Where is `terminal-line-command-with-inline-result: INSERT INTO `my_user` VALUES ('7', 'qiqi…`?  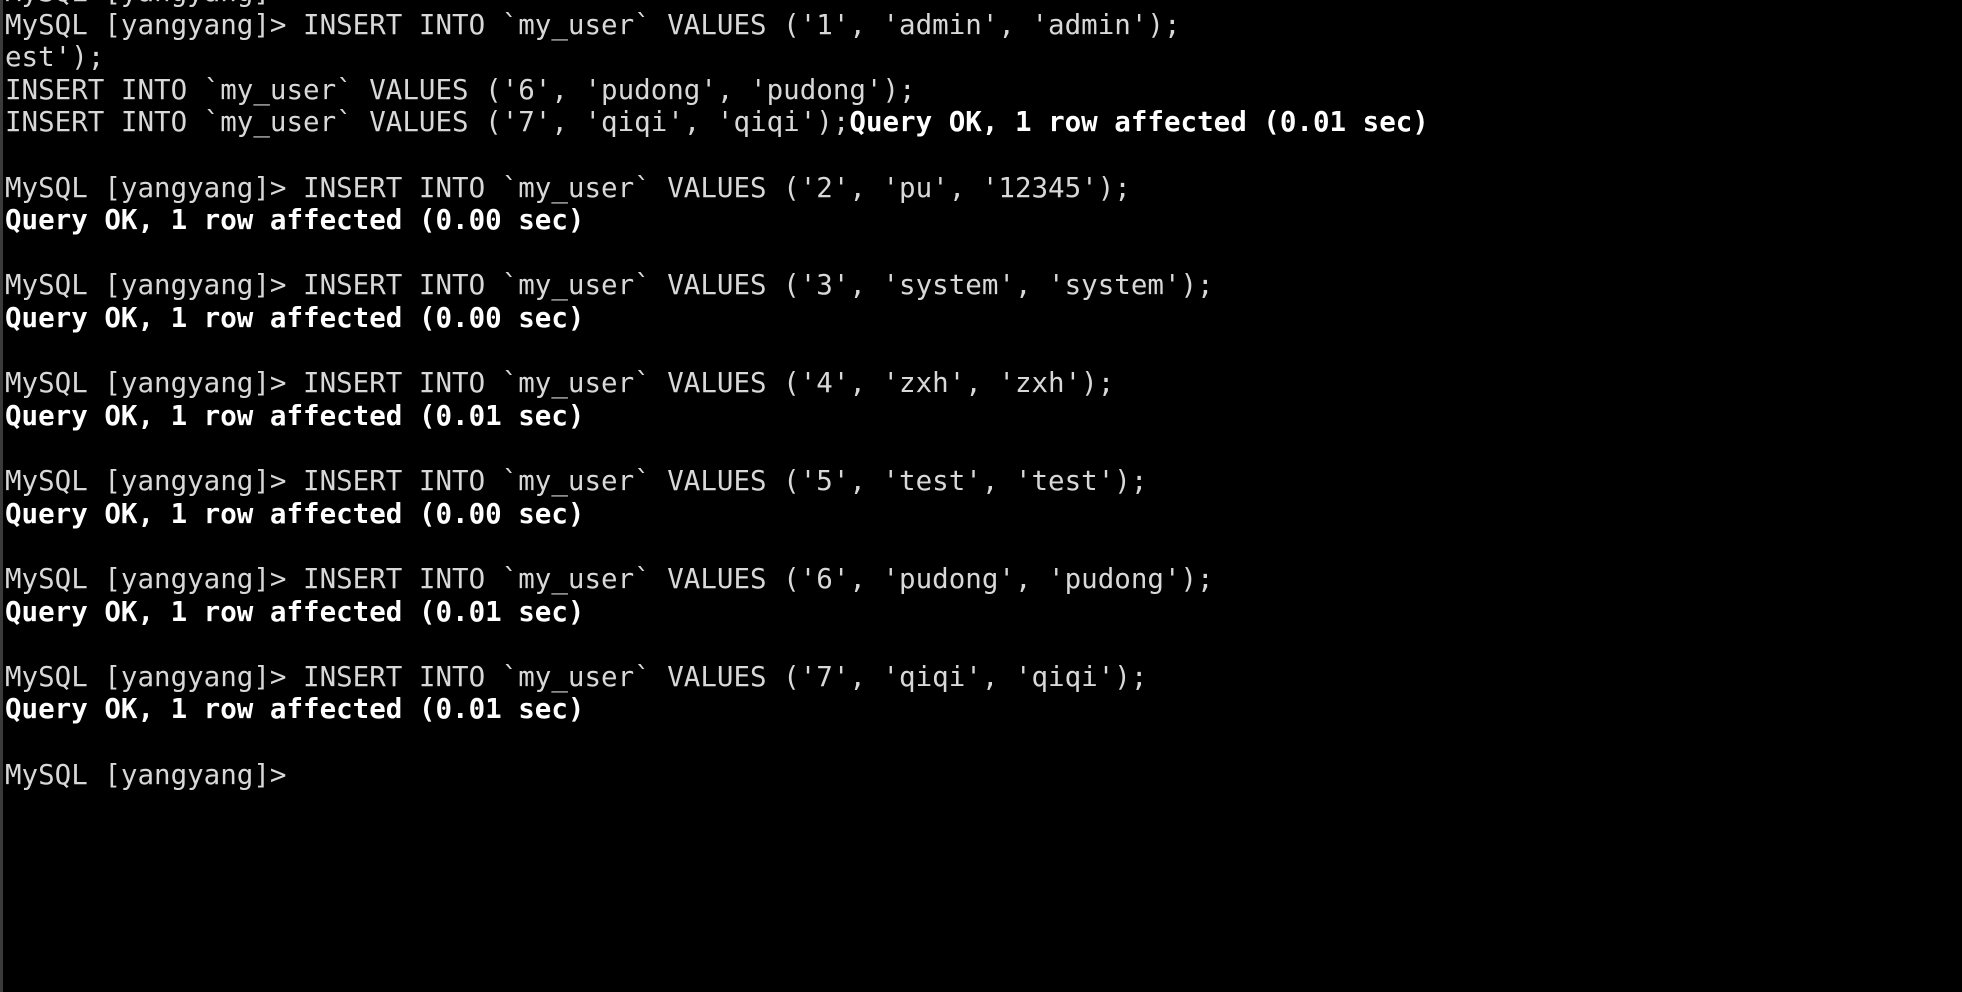 terminal-line-command-with-inline-result: INSERT INTO `my_user` VALUES ('7', 'qiqi… is located at coordinates (983, 122).